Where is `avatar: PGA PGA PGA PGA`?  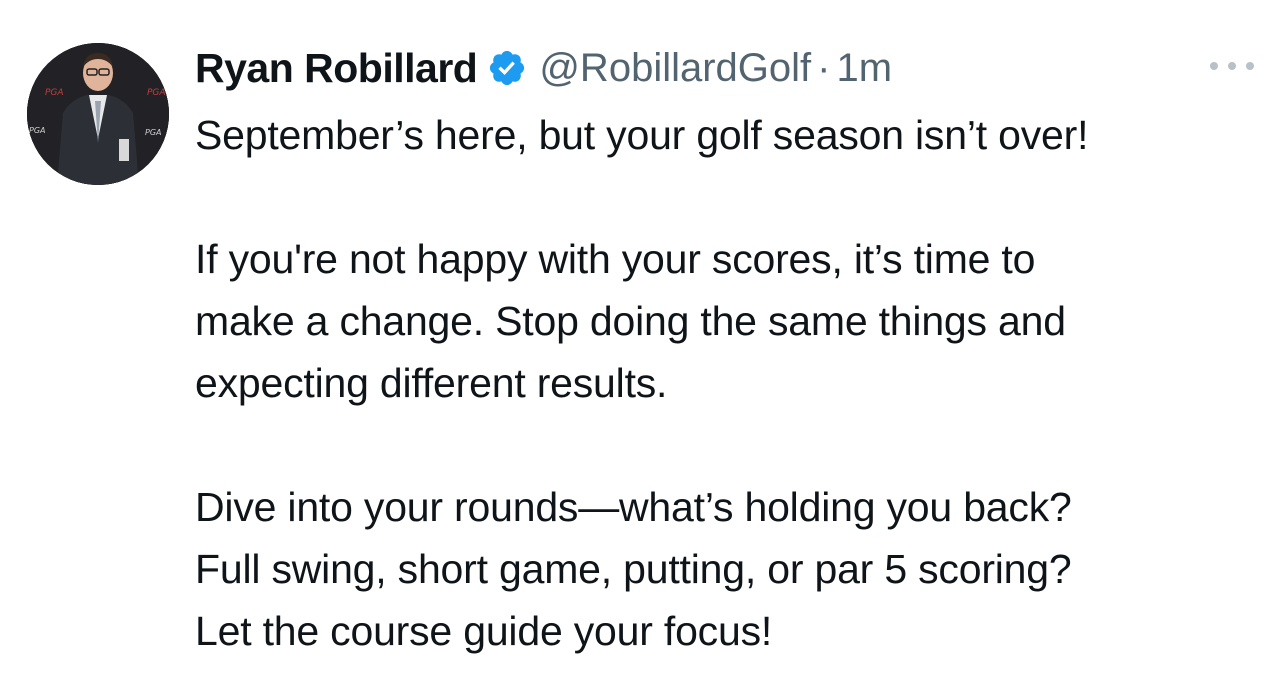
avatar: PGA PGA PGA PGA is located at coordinates (98, 114).